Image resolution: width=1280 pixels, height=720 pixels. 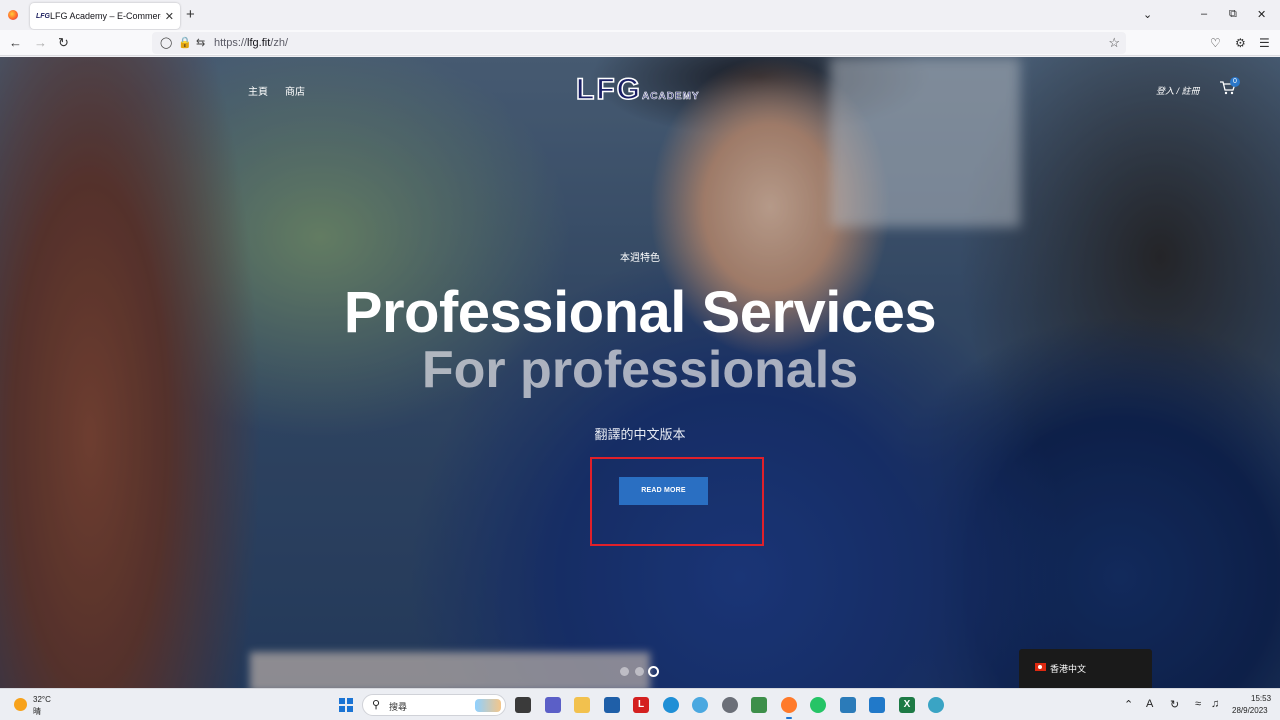 I want to click on taskbar-search: ⚲ 搜尋, so click(x=434, y=705).